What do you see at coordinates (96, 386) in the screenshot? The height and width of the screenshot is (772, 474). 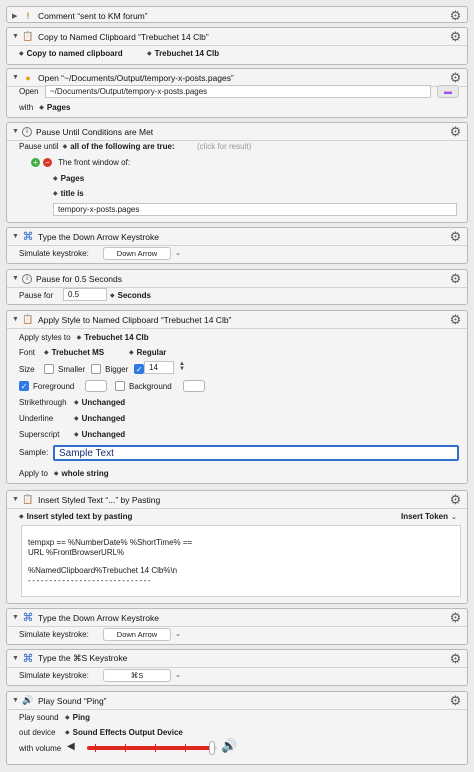 I see `foreground-color-well` at bounding box center [96, 386].